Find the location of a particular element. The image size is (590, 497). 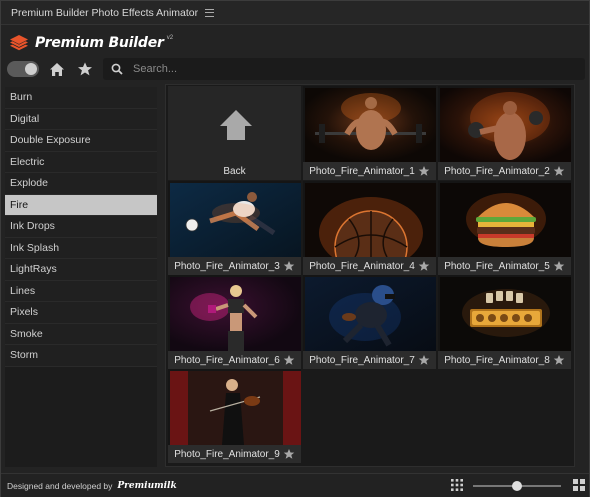

preset-tile-1: Photo_Fire_Animator_1 is located at coordinates (369, 133).